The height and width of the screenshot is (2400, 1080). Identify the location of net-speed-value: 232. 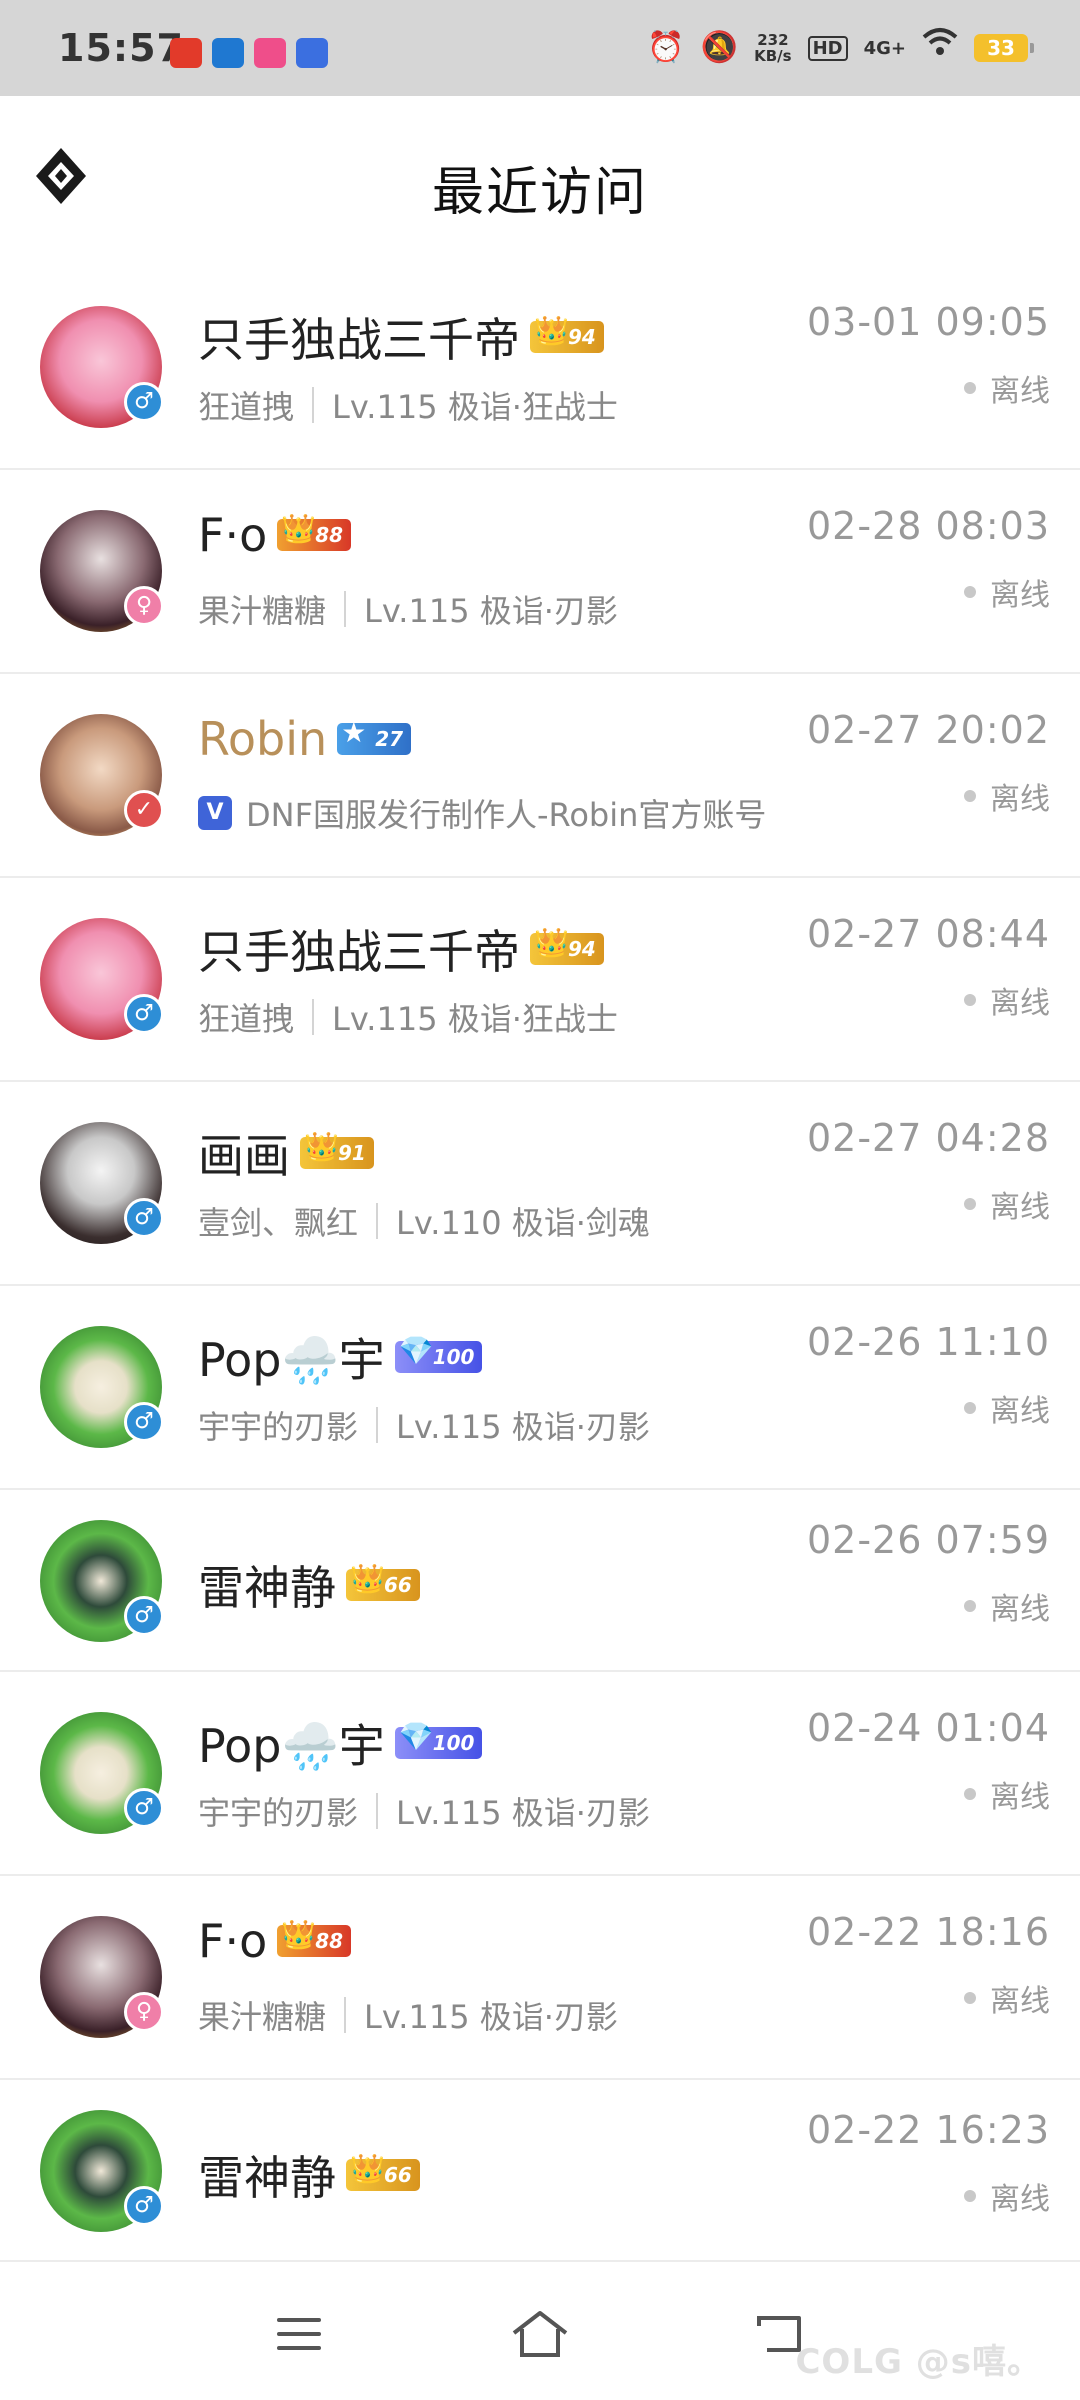
(773, 40).